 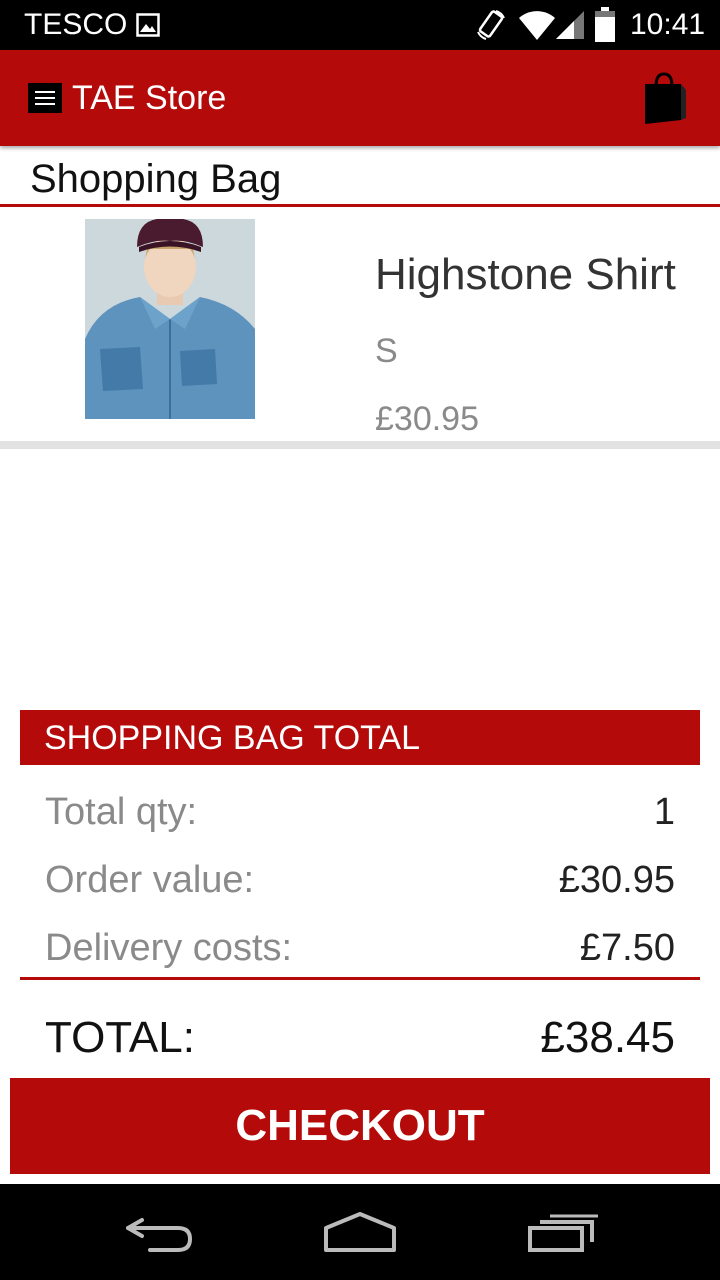 I want to click on checkout-button-label: CHECKOUT, so click(x=360, y=1125).